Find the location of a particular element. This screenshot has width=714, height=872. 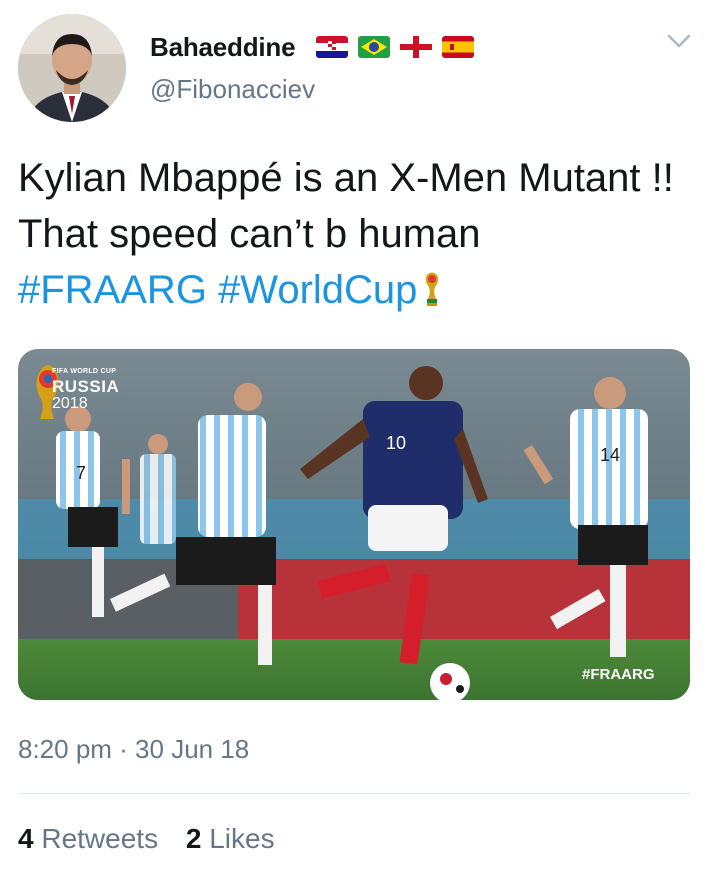

hashtag-worldcup: #WorldCup is located at coordinates (317, 290).